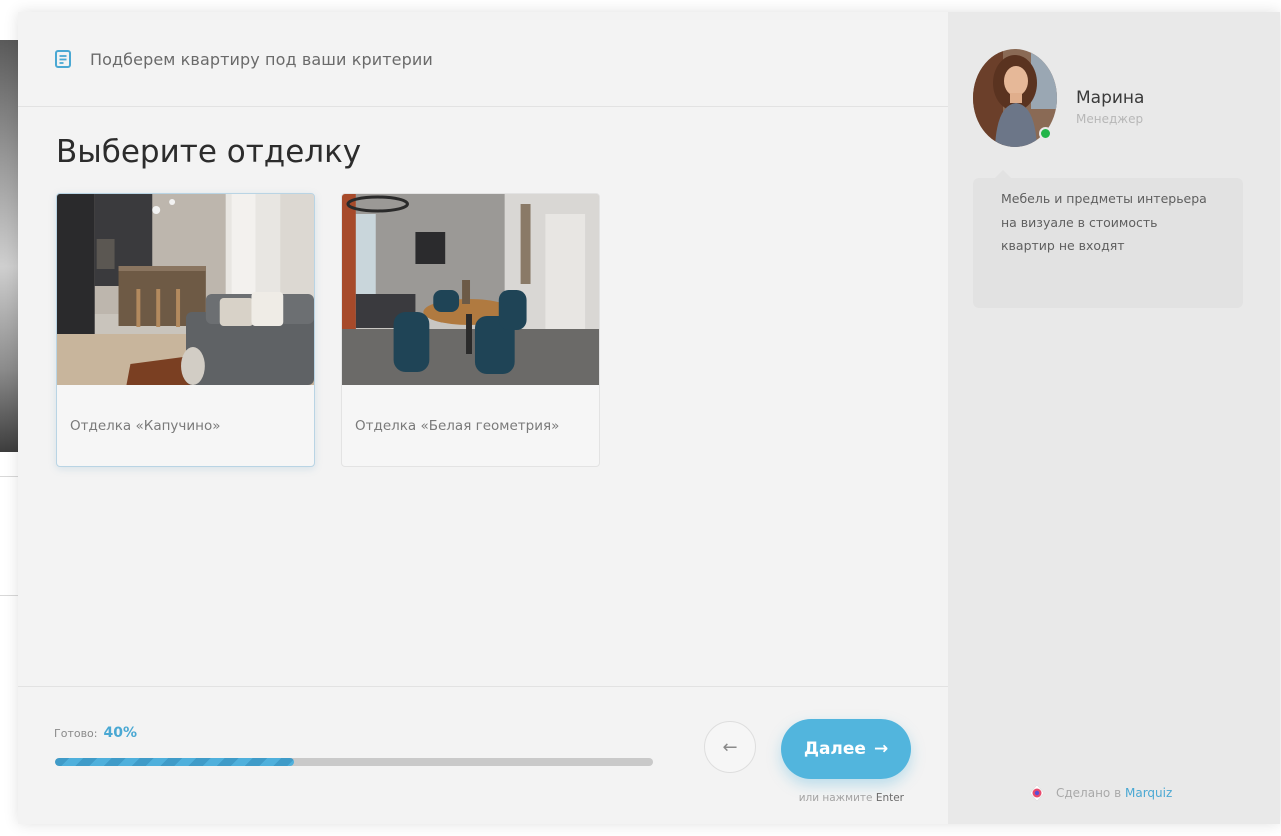 The height and width of the screenshot is (836, 1281). Describe the element at coordinates (76, 733) in the screenshot. I see `progress-label-text: Готово:` at that location.